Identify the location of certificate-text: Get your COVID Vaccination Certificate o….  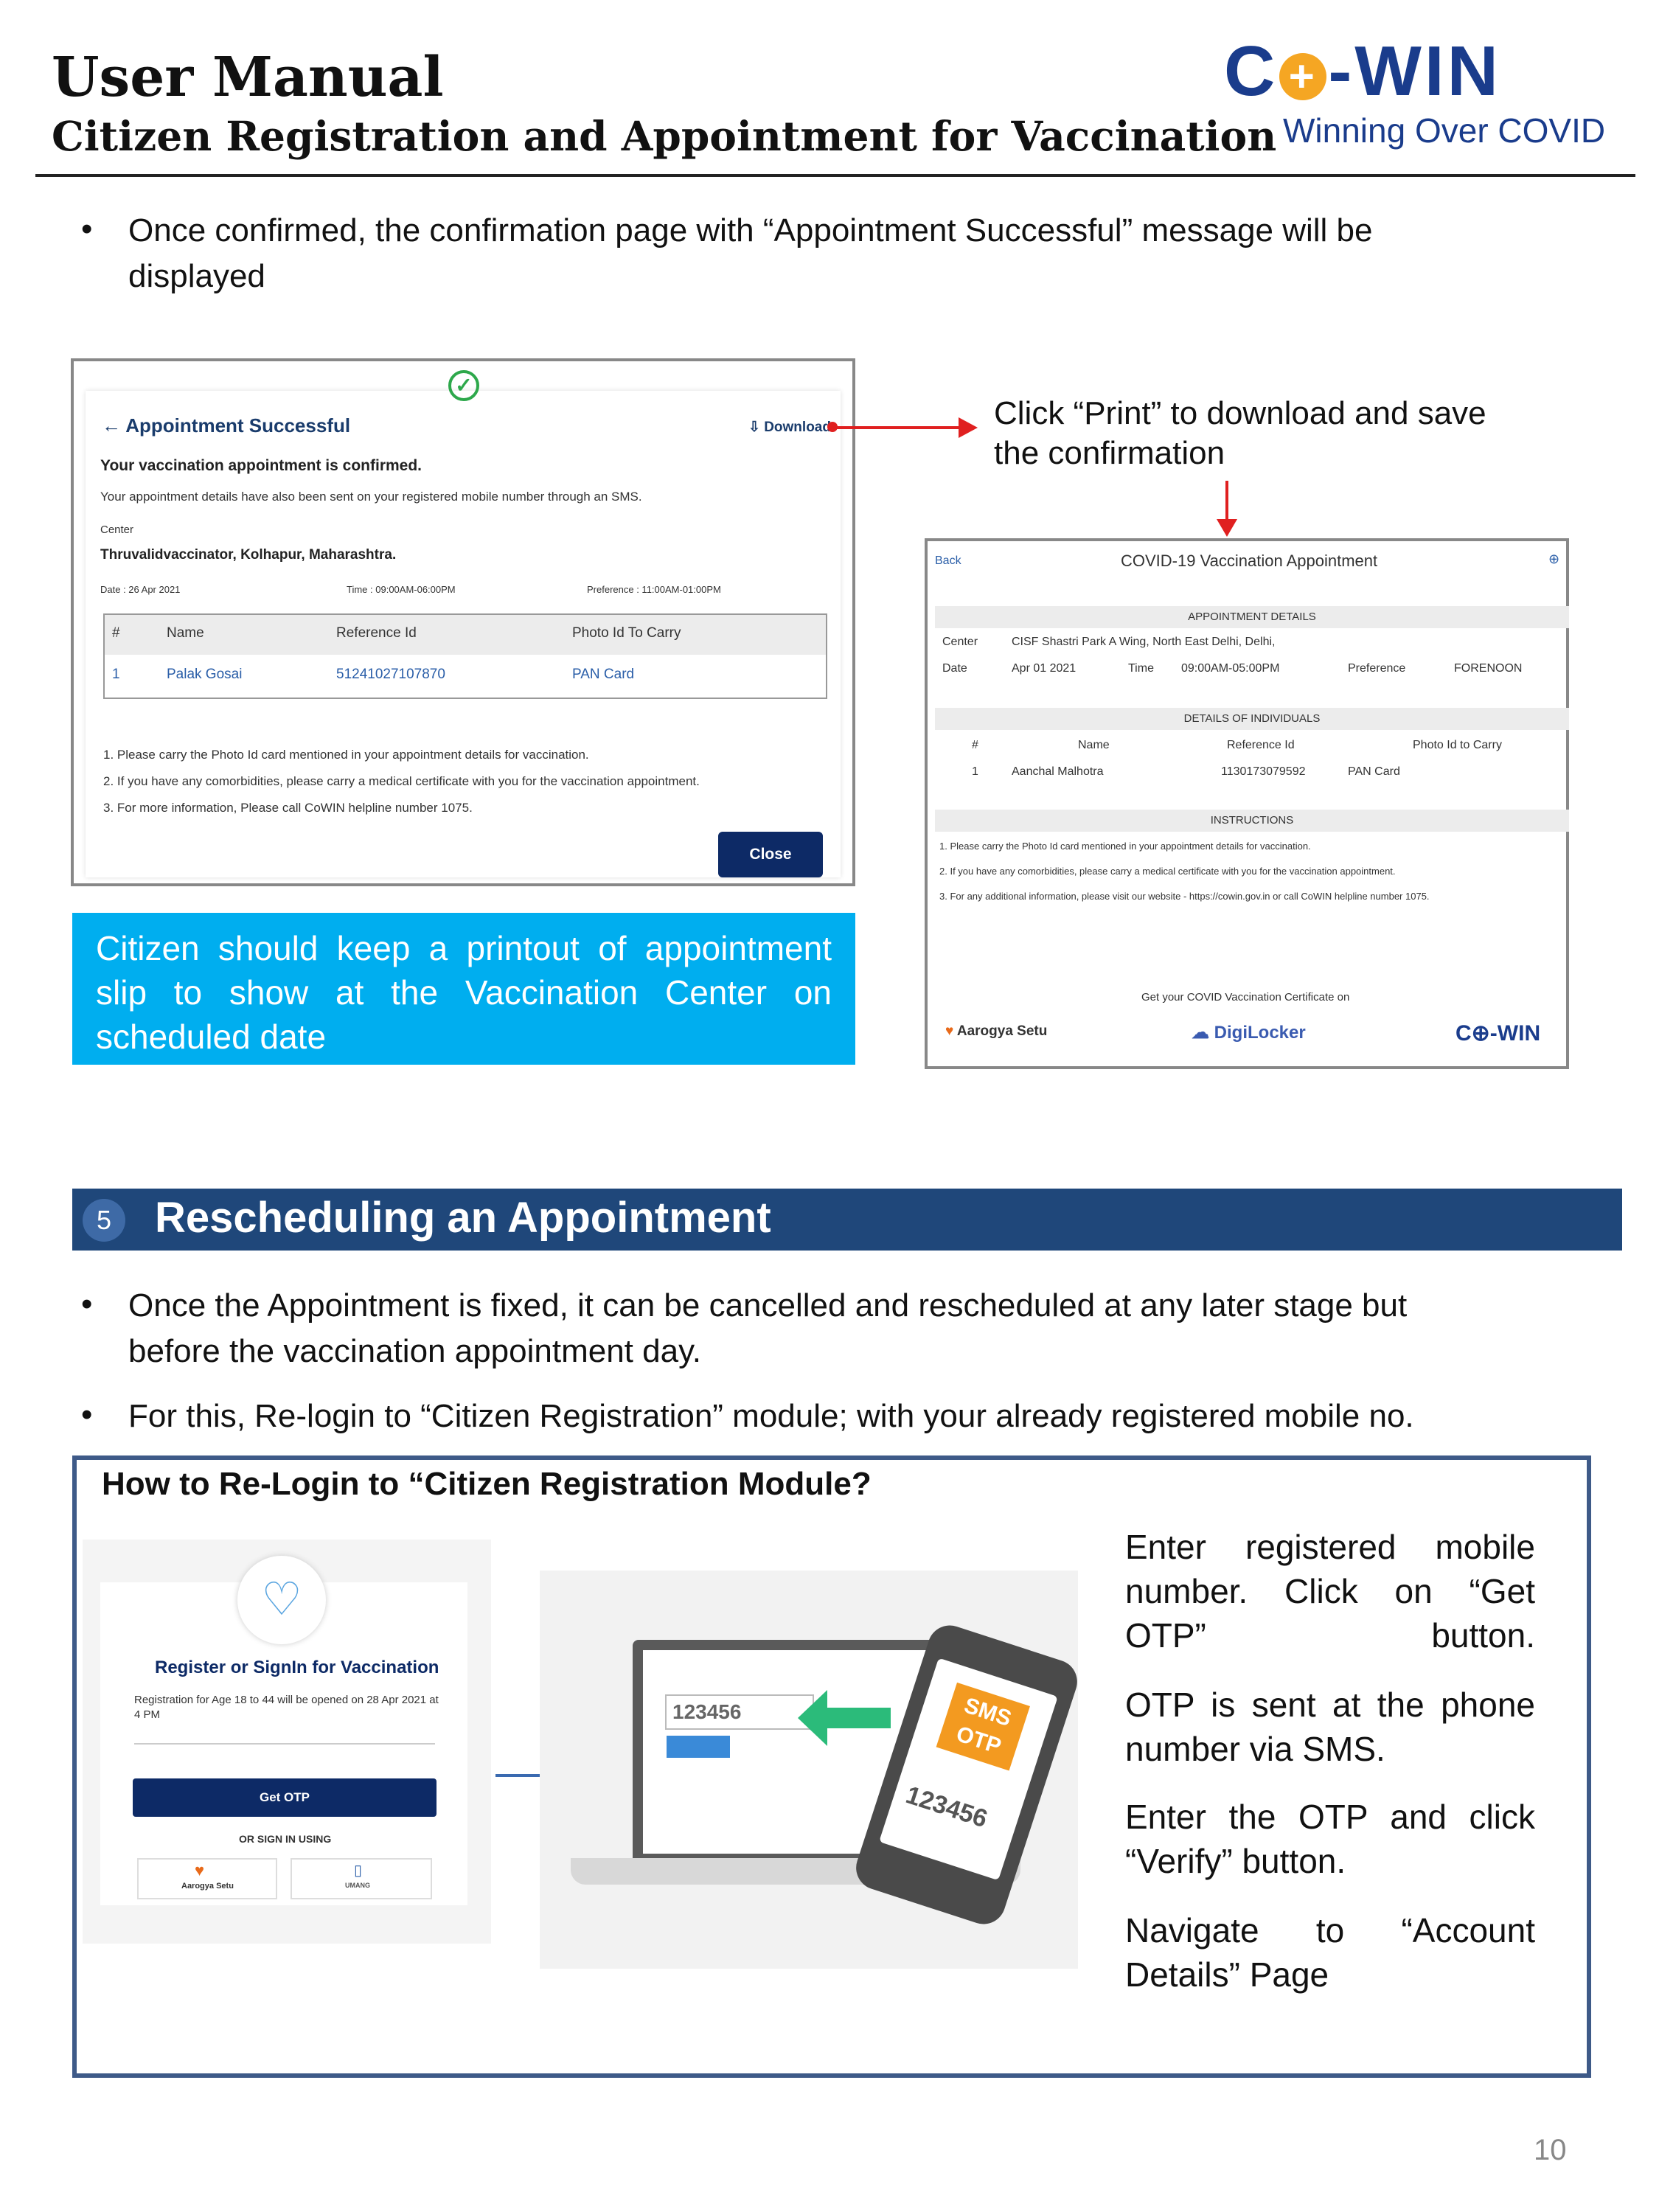
(1245, 997).